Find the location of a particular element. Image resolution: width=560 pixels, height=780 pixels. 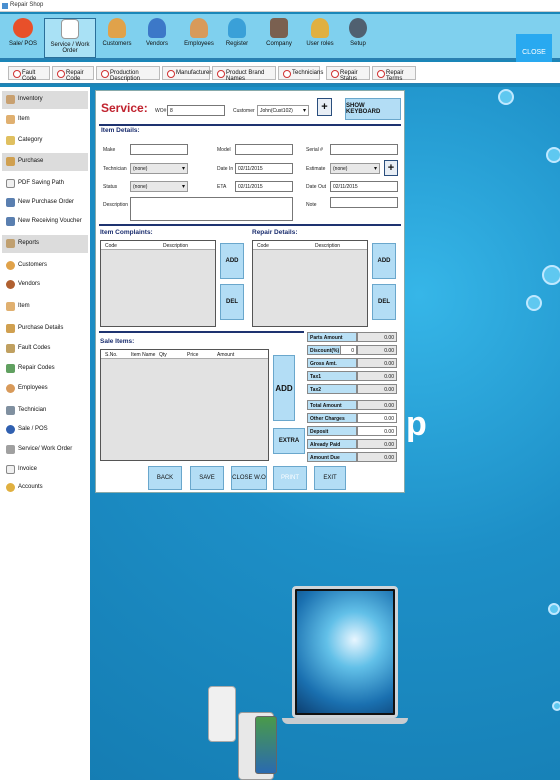

date-in-picker: 02/11/2015 is located at coordinates (264, 168).